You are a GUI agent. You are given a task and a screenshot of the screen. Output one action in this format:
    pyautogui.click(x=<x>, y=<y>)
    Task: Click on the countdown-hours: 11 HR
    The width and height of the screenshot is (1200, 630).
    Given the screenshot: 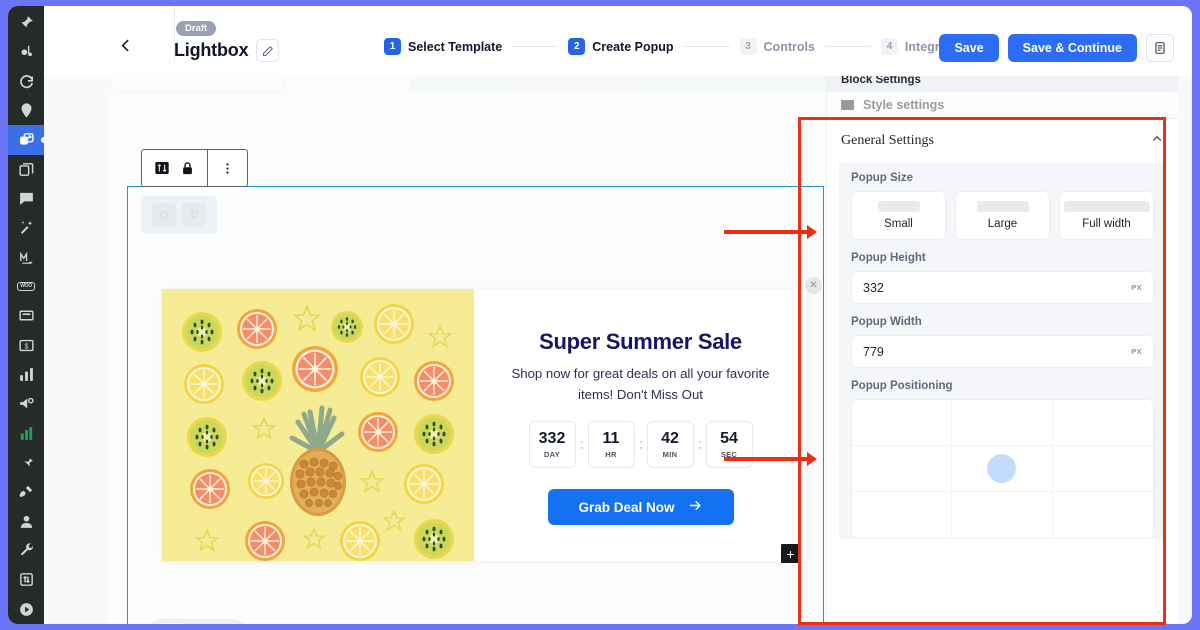 What is the action you would take?
    pyautogui.click(x=611, y=445)
    